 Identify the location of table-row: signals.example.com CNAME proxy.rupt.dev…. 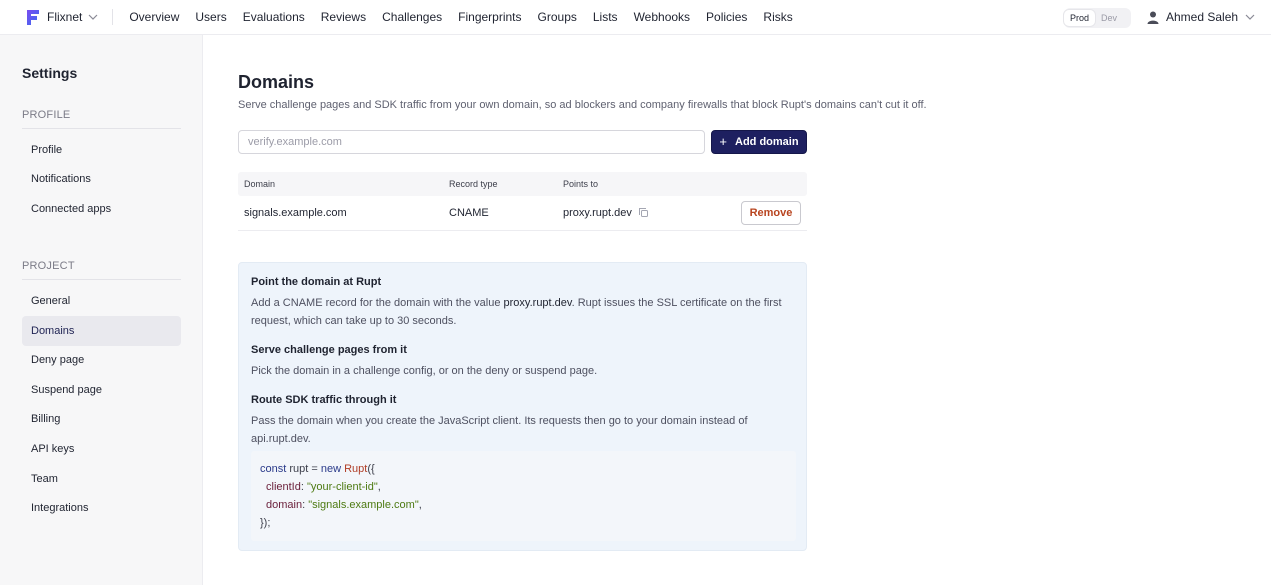
(522, 213).